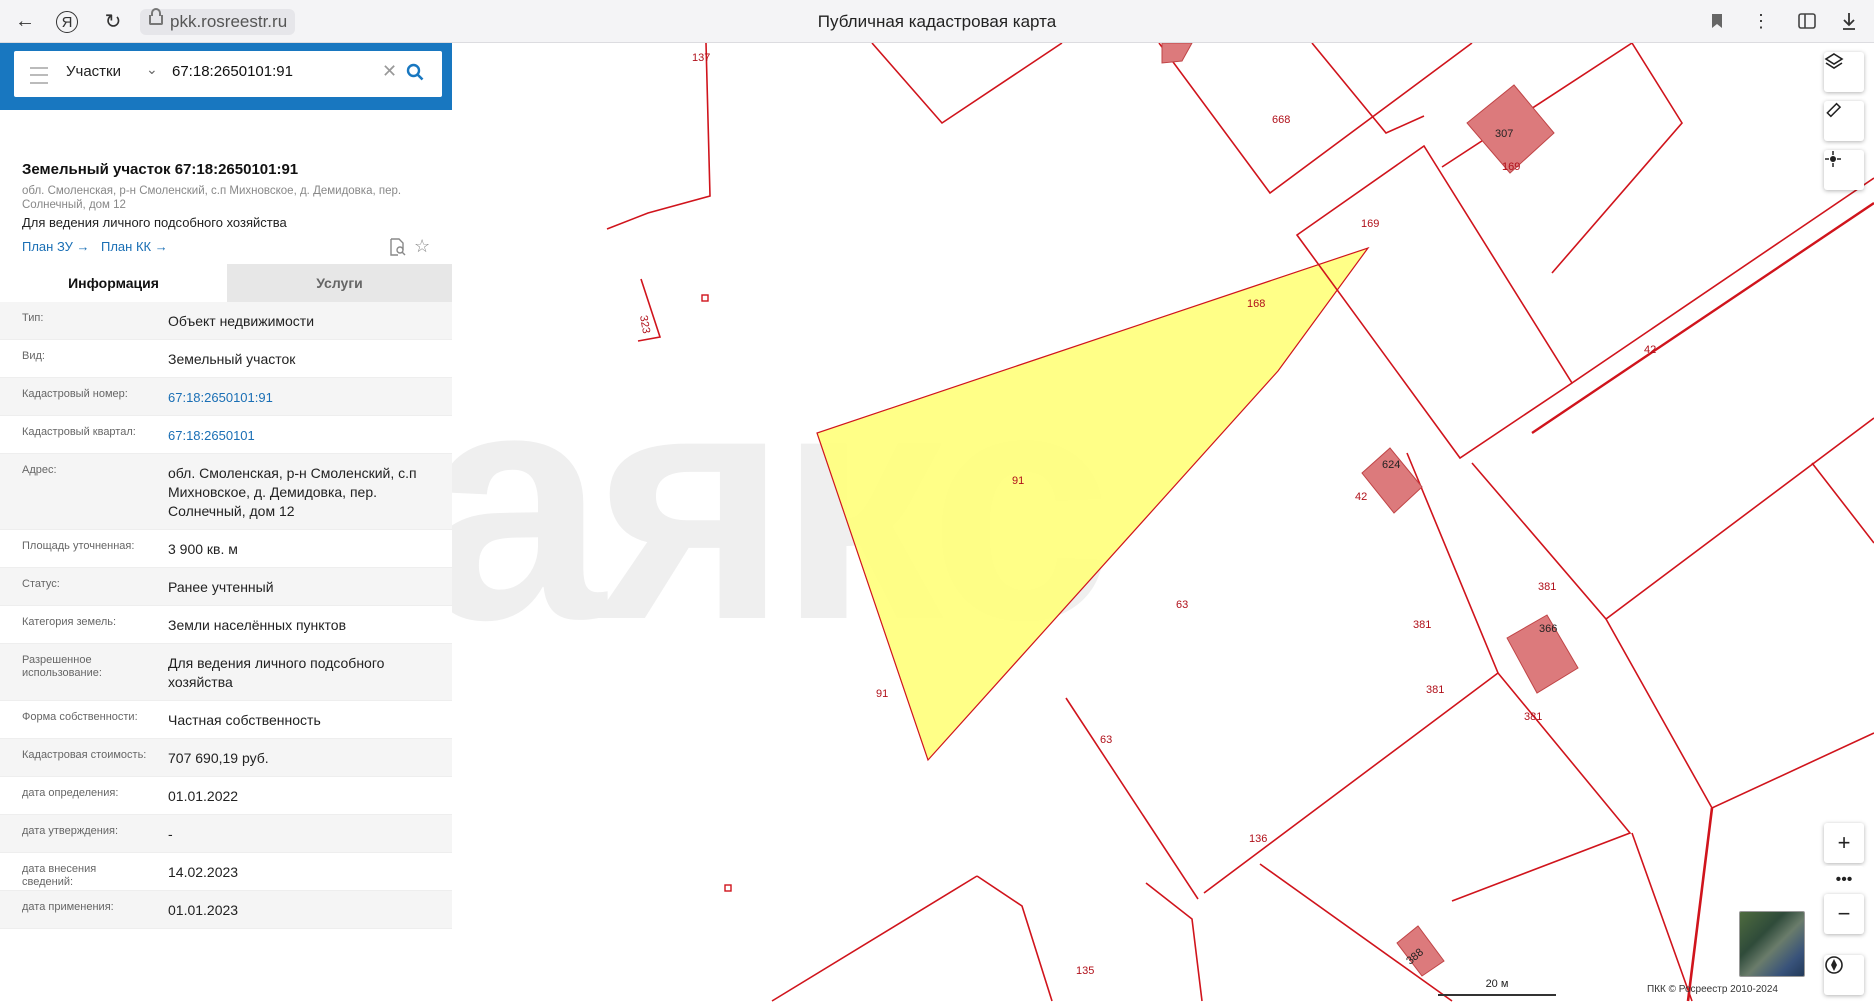 This screenshot has height=1002, width=1874. Describe the element at coordinates (310, 396) in the screenshot. I see `property-value-link: 67:18:2650101:91` at that location.